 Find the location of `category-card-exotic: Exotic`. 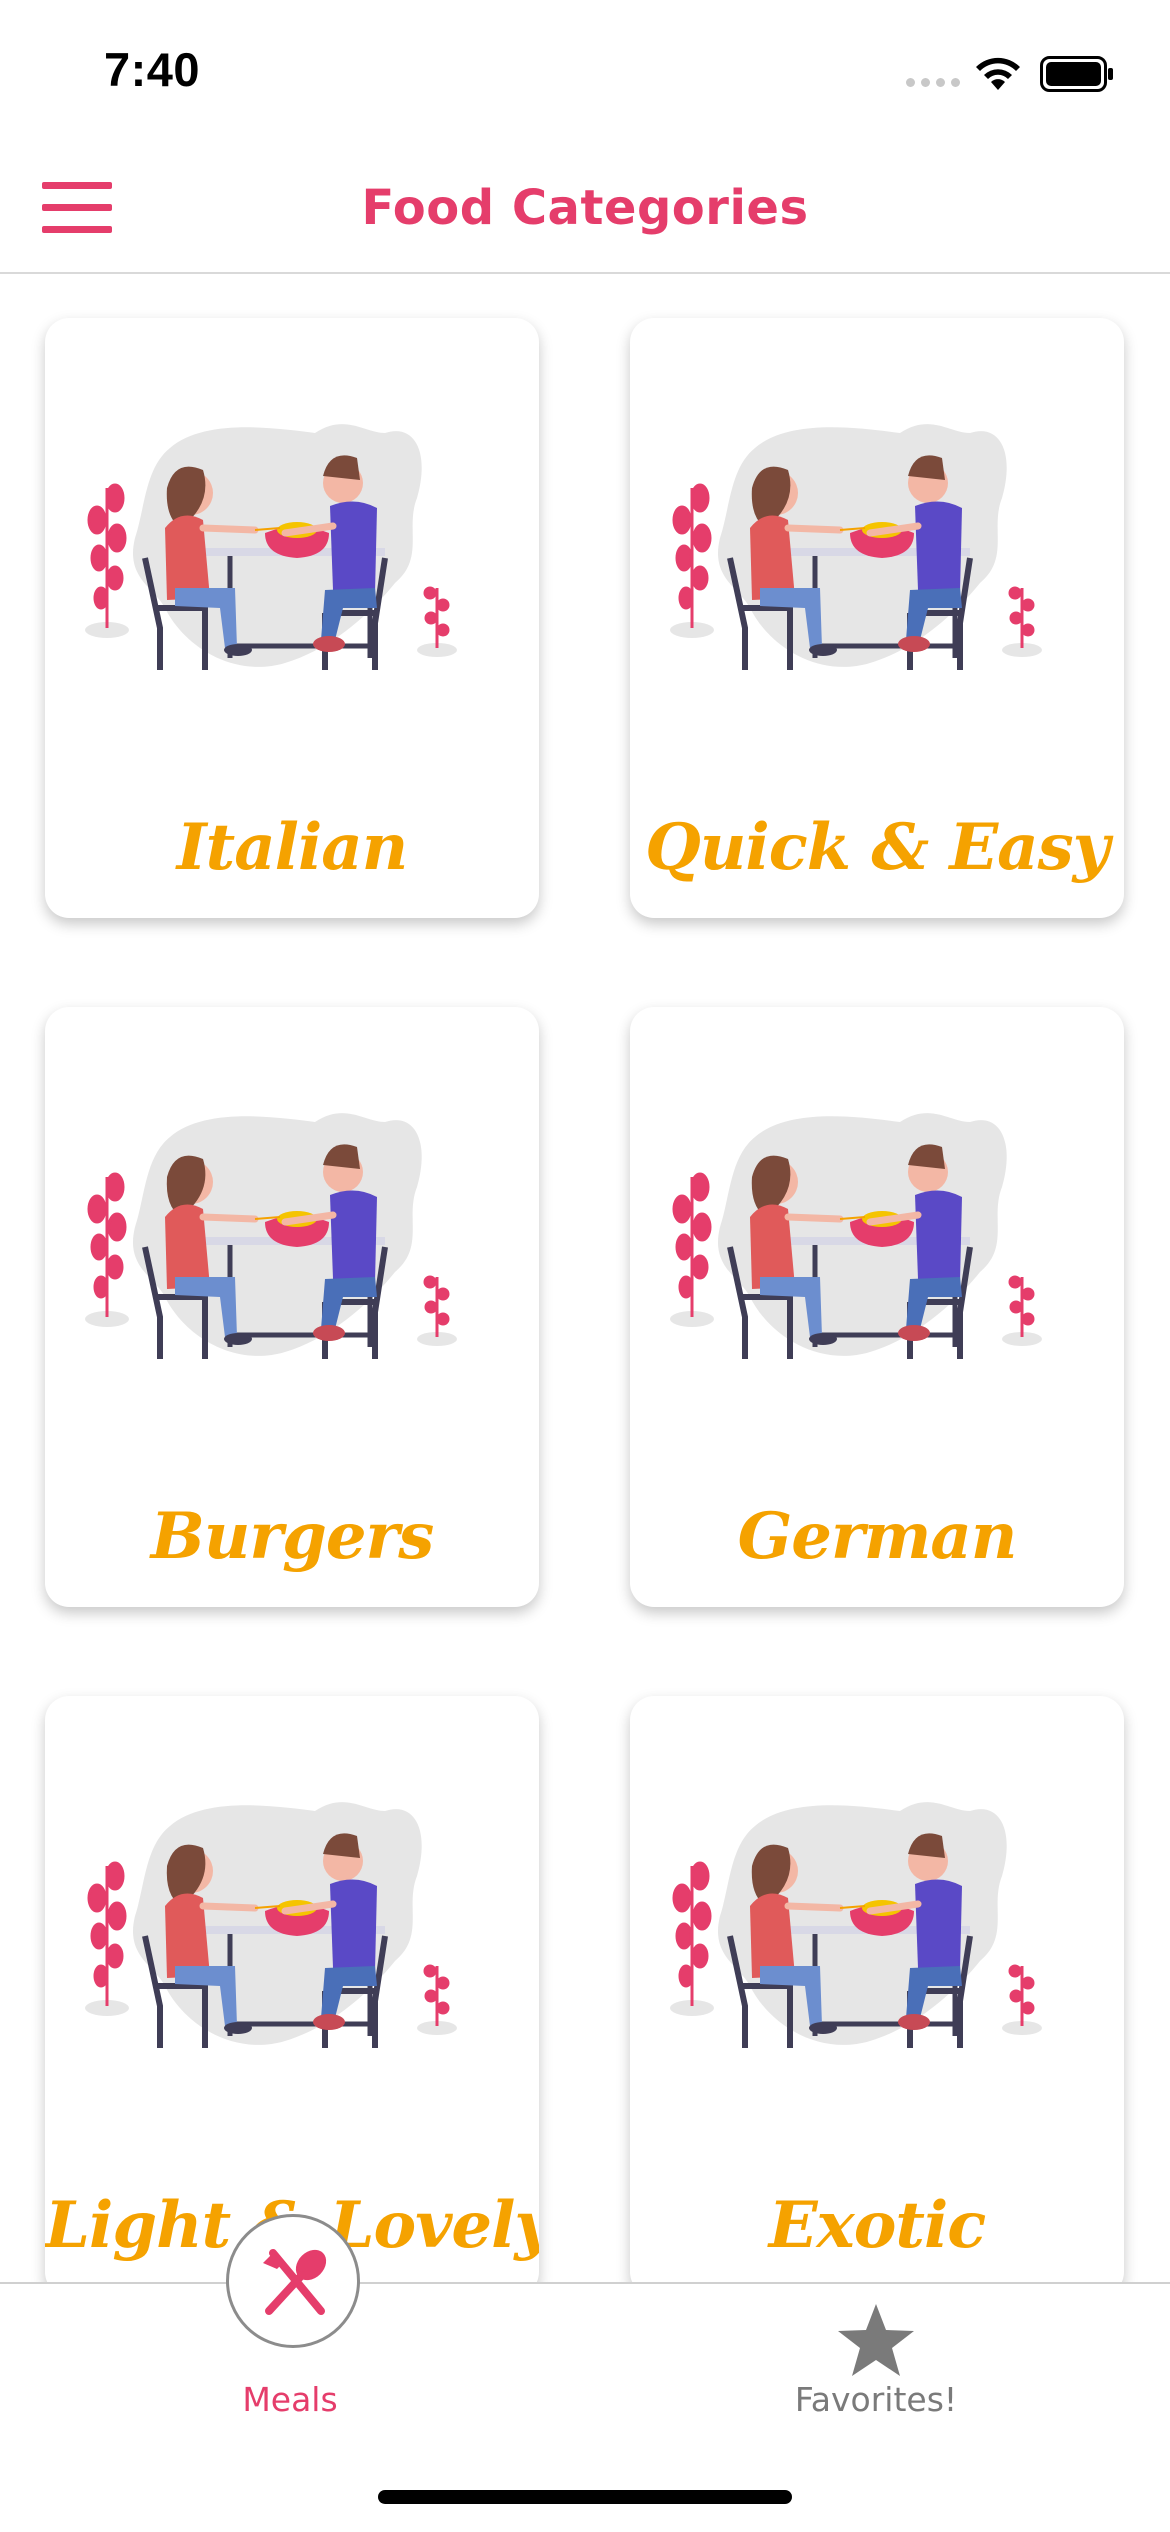

category-card-exotic: Exotic is located at coordinates (877, 1989).